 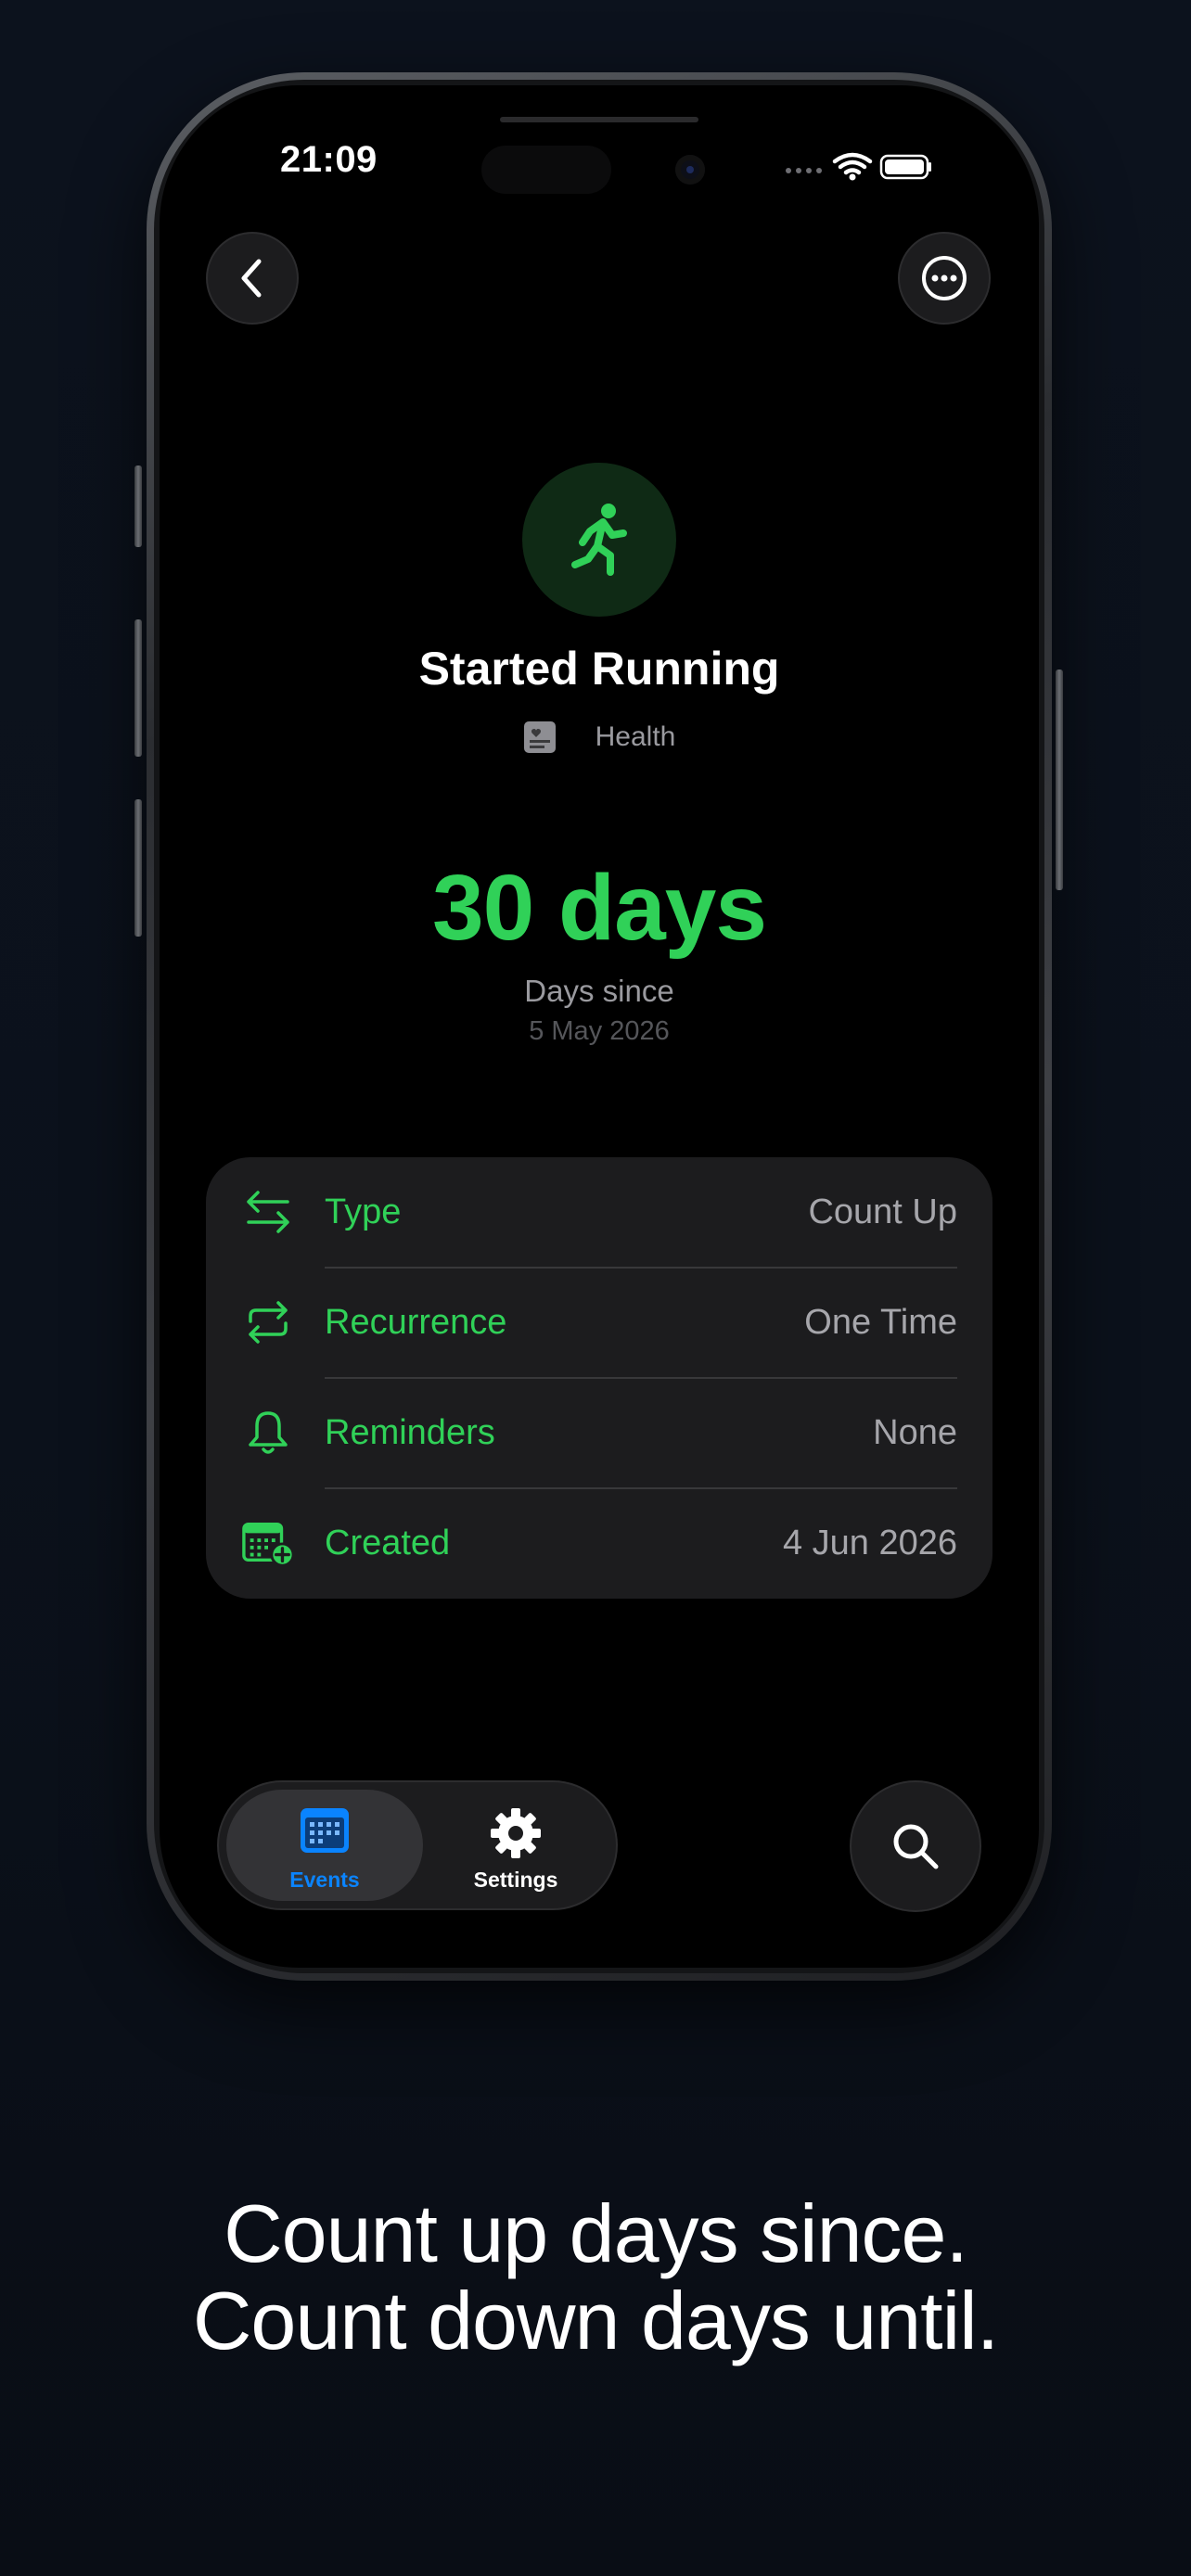 I want to click on detail-value: 4 Jun 2026, so click(x=869, y=1543).